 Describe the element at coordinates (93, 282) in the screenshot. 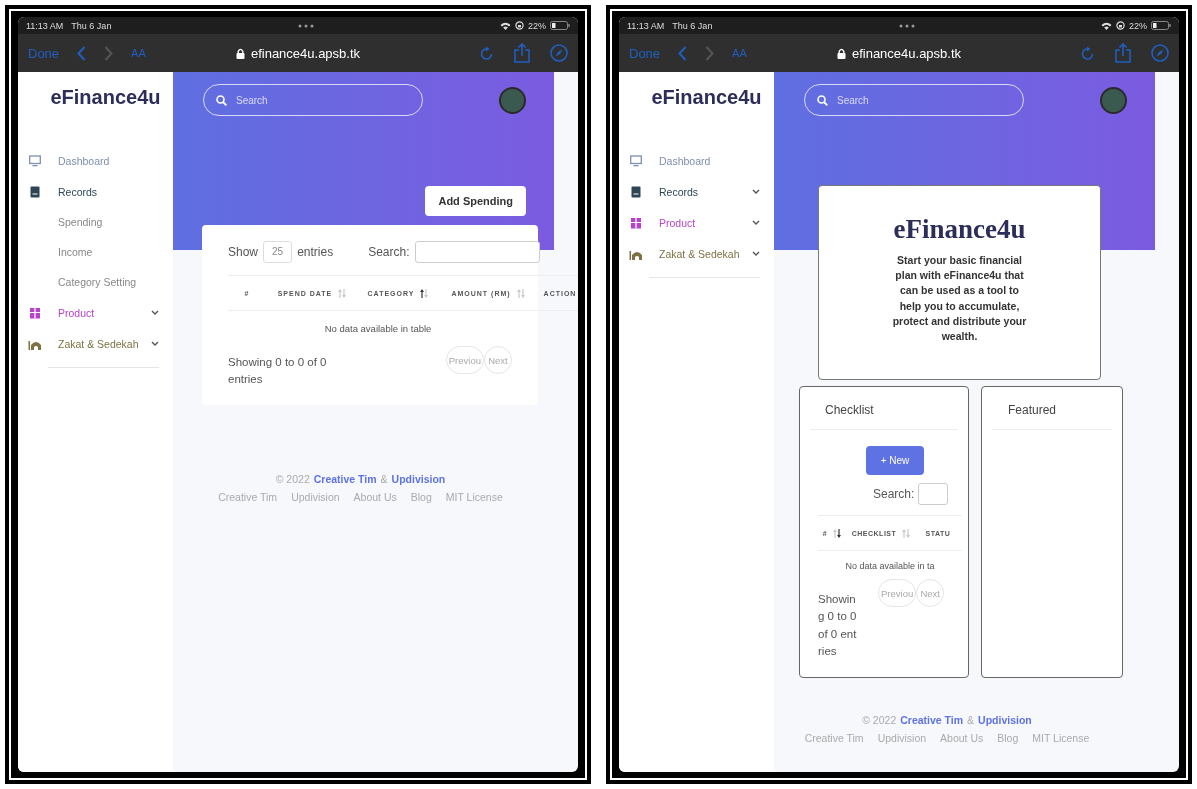

I see `sidebar-subitem: Category Setting` at that location.